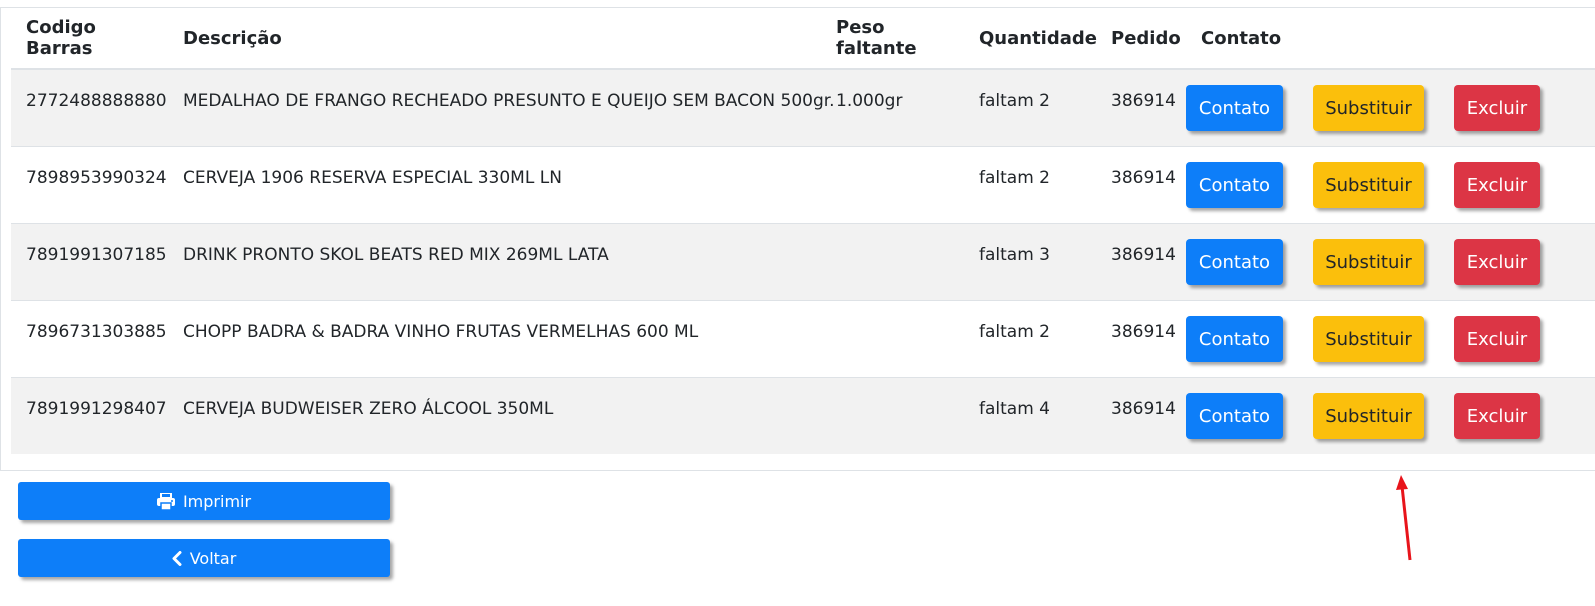 The width and height of the screenshot is (1595, 606). What do you see at coordinates (96, 255) in the screenshot?
I see `barcode-cell: 7891991307185` at bounding box center [96, 255].